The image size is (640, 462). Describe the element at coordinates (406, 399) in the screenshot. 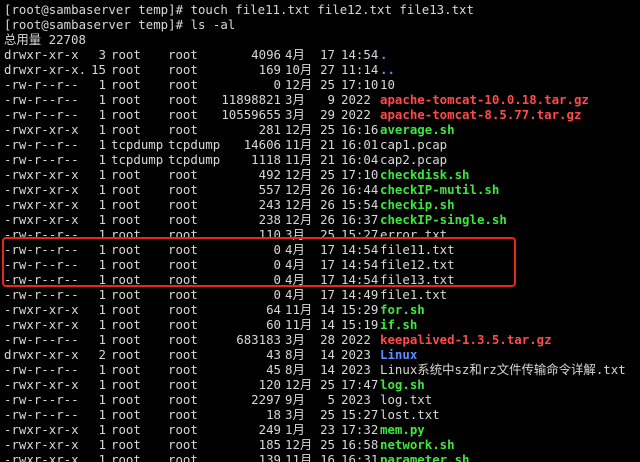

I see `file-name: log.txt` at that location.